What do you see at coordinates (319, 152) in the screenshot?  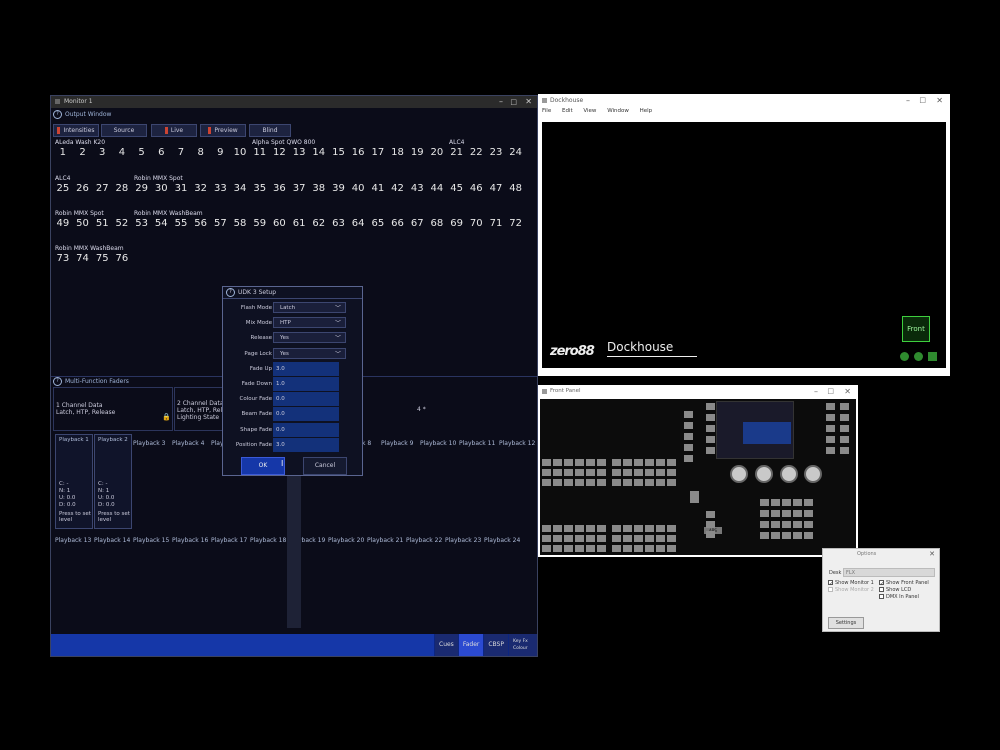 I see `channel-number: 14` at bounding box center [319, 152].